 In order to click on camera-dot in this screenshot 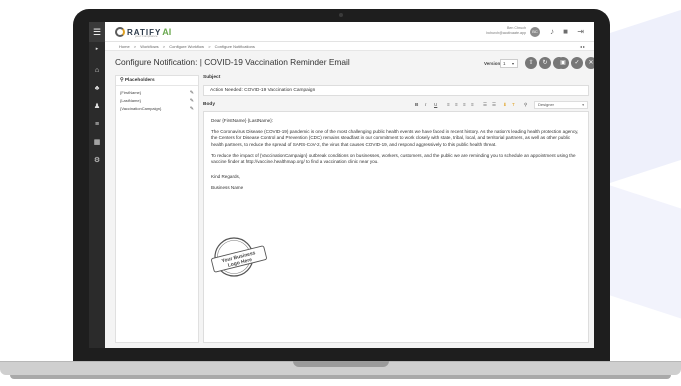, I will do `click(341, 15)`.